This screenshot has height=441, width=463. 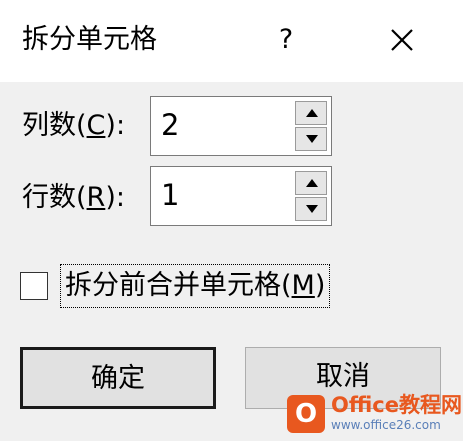 I want to click on rows-increment-button, so click(x=311, y=183).